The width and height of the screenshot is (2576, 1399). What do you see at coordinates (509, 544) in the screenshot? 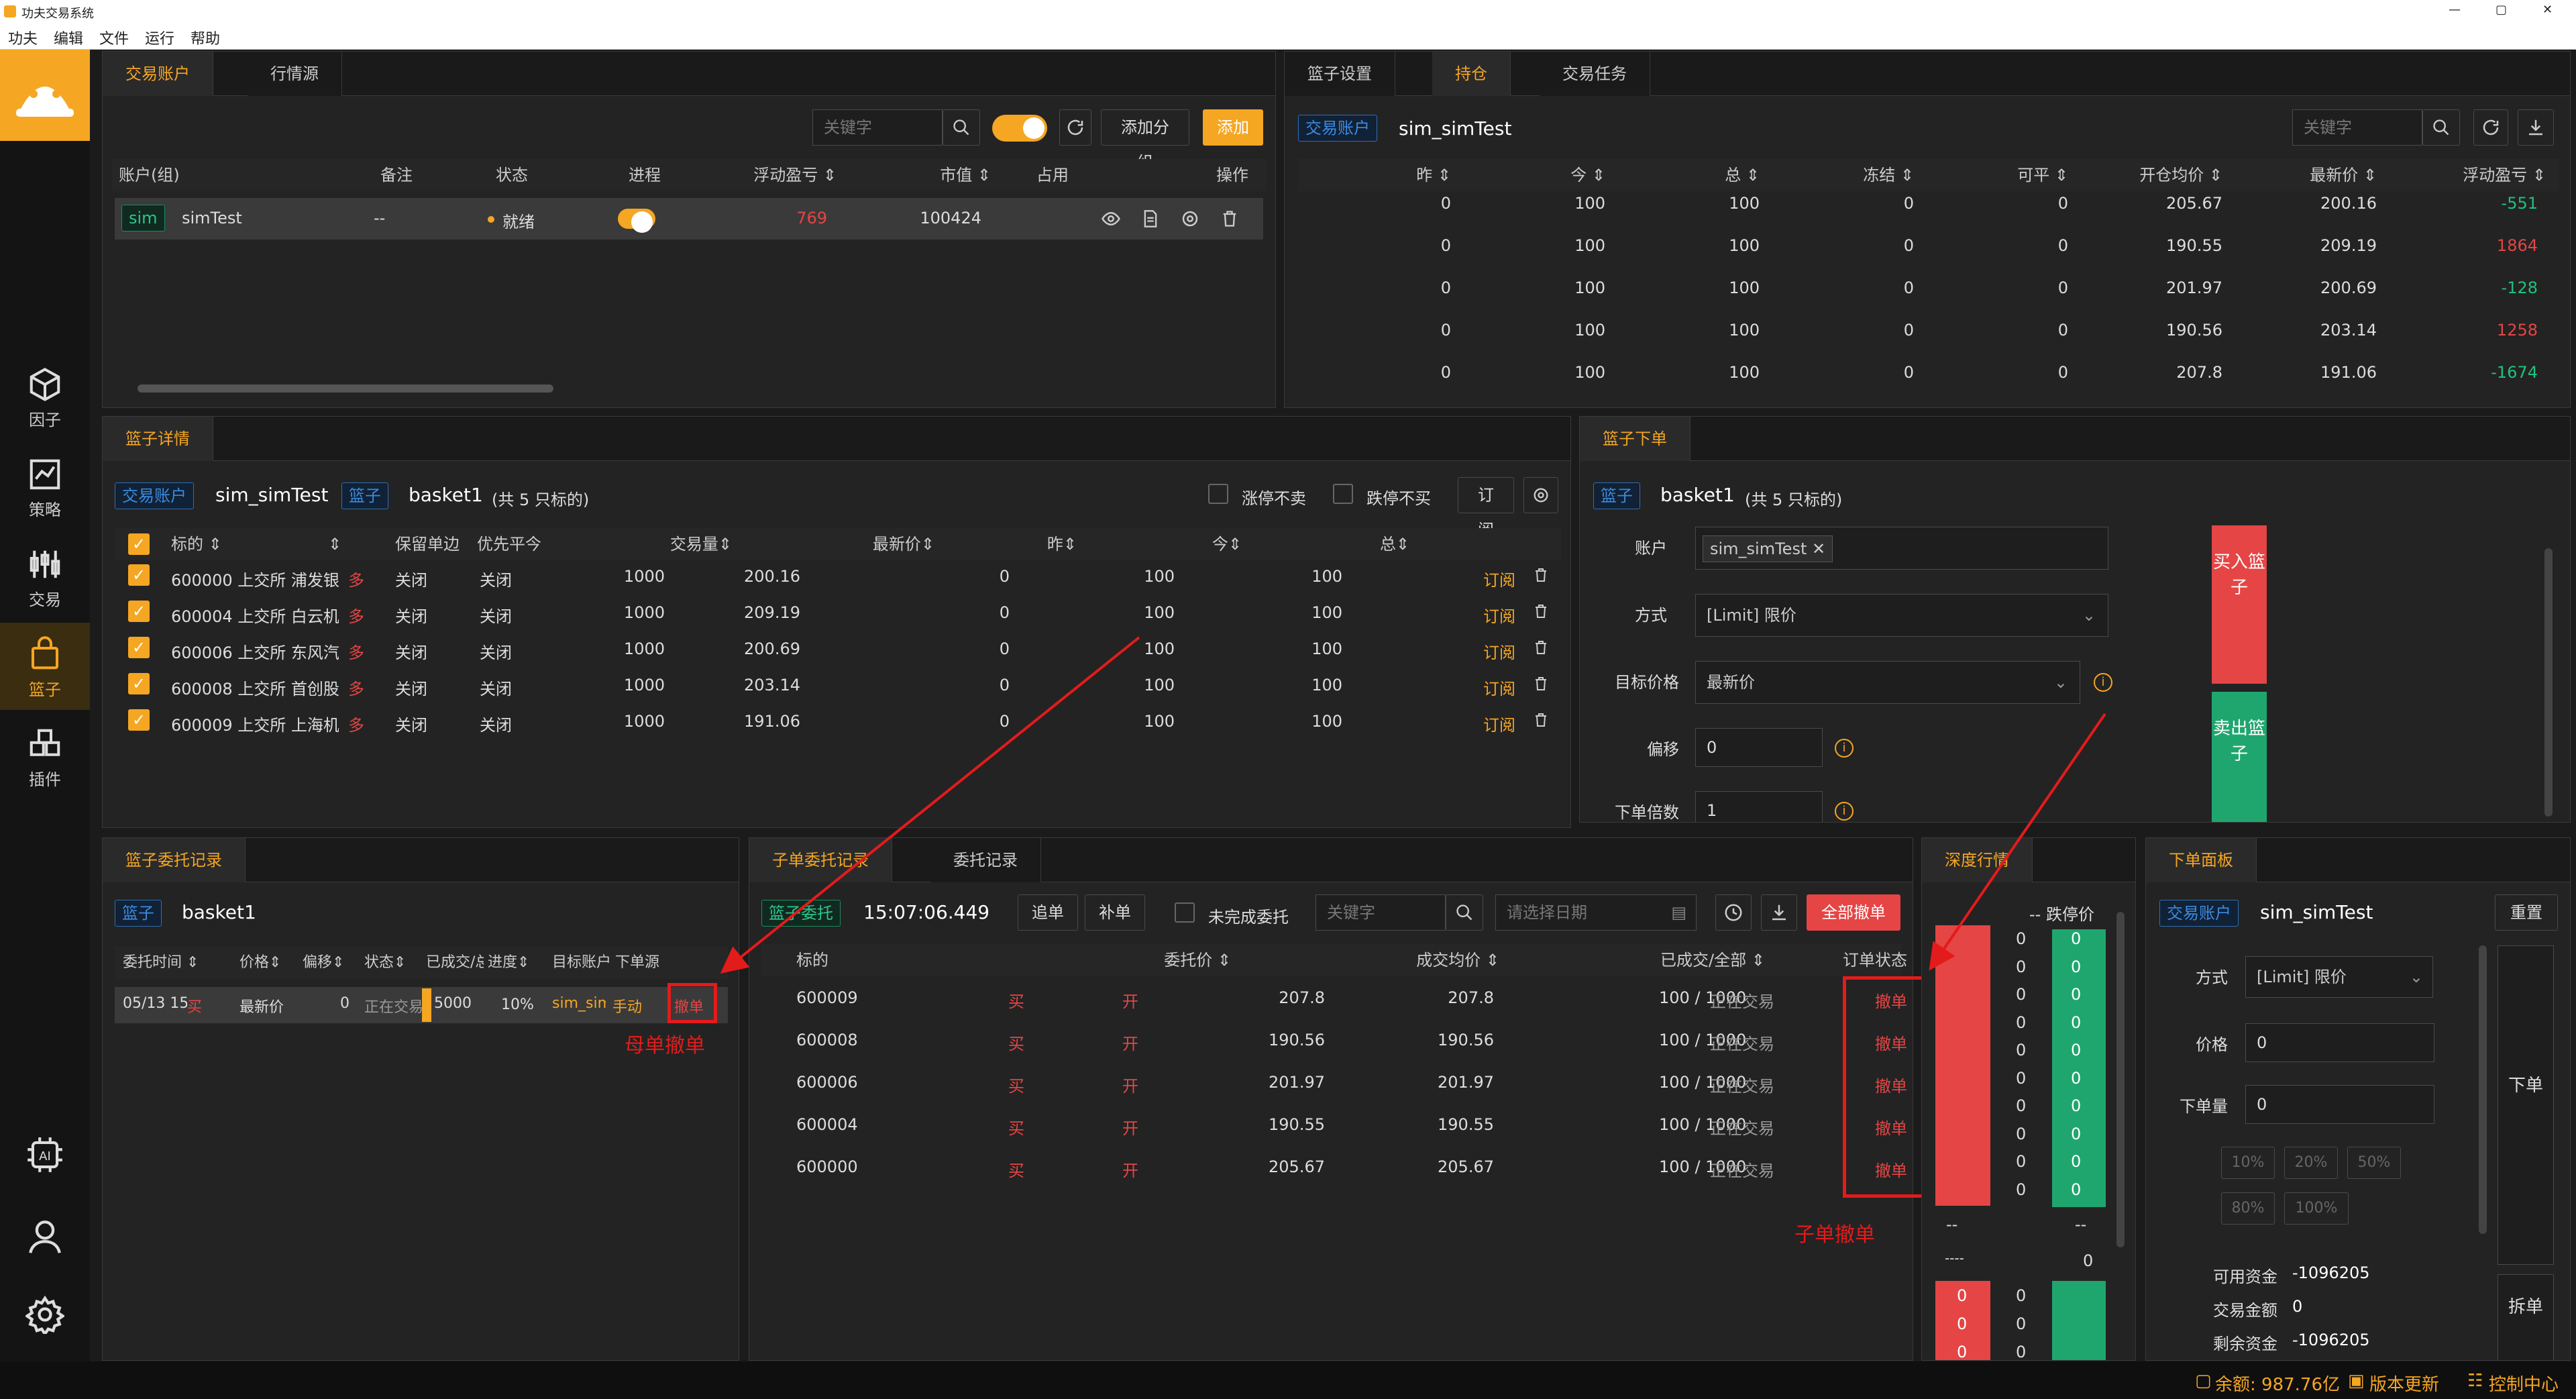
I see `column-header: 优先平今` at bounding box center [509, 544].